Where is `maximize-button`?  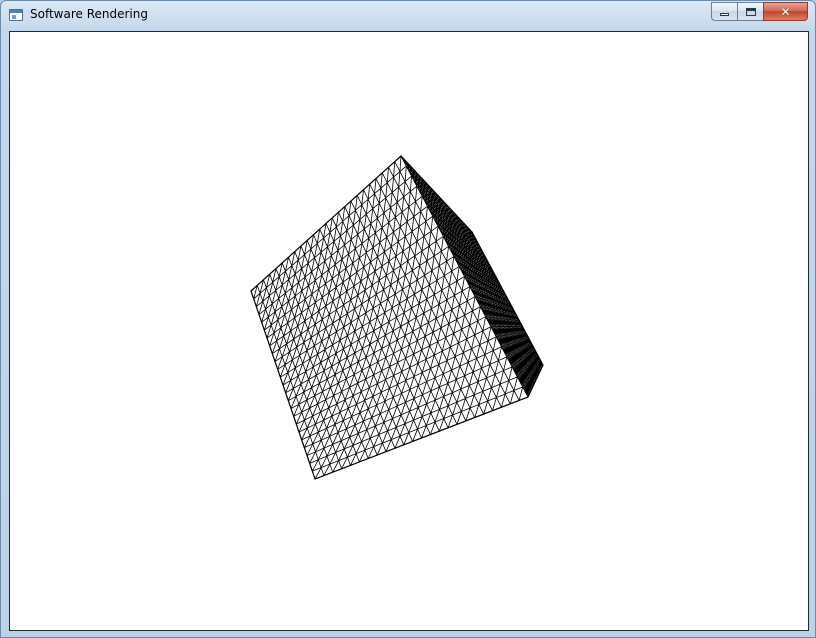
maximize-button is located at coordinates (750, 11).